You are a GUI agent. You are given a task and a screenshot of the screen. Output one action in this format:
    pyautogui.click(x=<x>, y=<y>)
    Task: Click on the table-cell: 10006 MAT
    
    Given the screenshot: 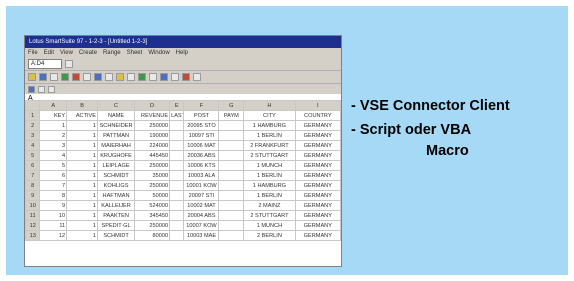 What is the action you would take?
    pyautogui.click(x=201, y=145)
    